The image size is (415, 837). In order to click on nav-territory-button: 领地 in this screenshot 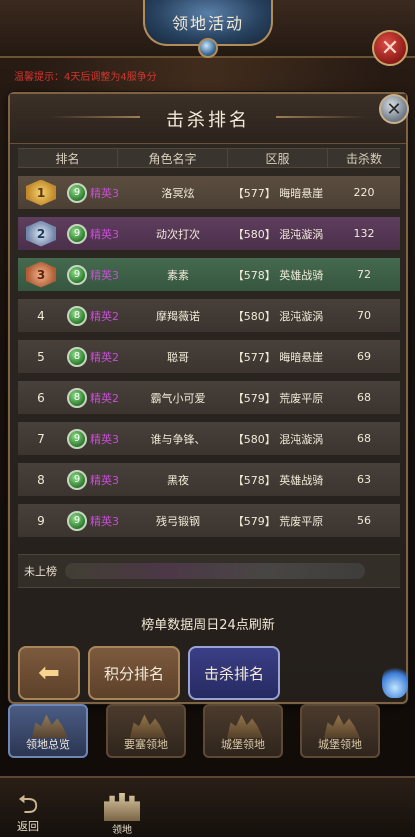, I will do `click(122, 808)`.